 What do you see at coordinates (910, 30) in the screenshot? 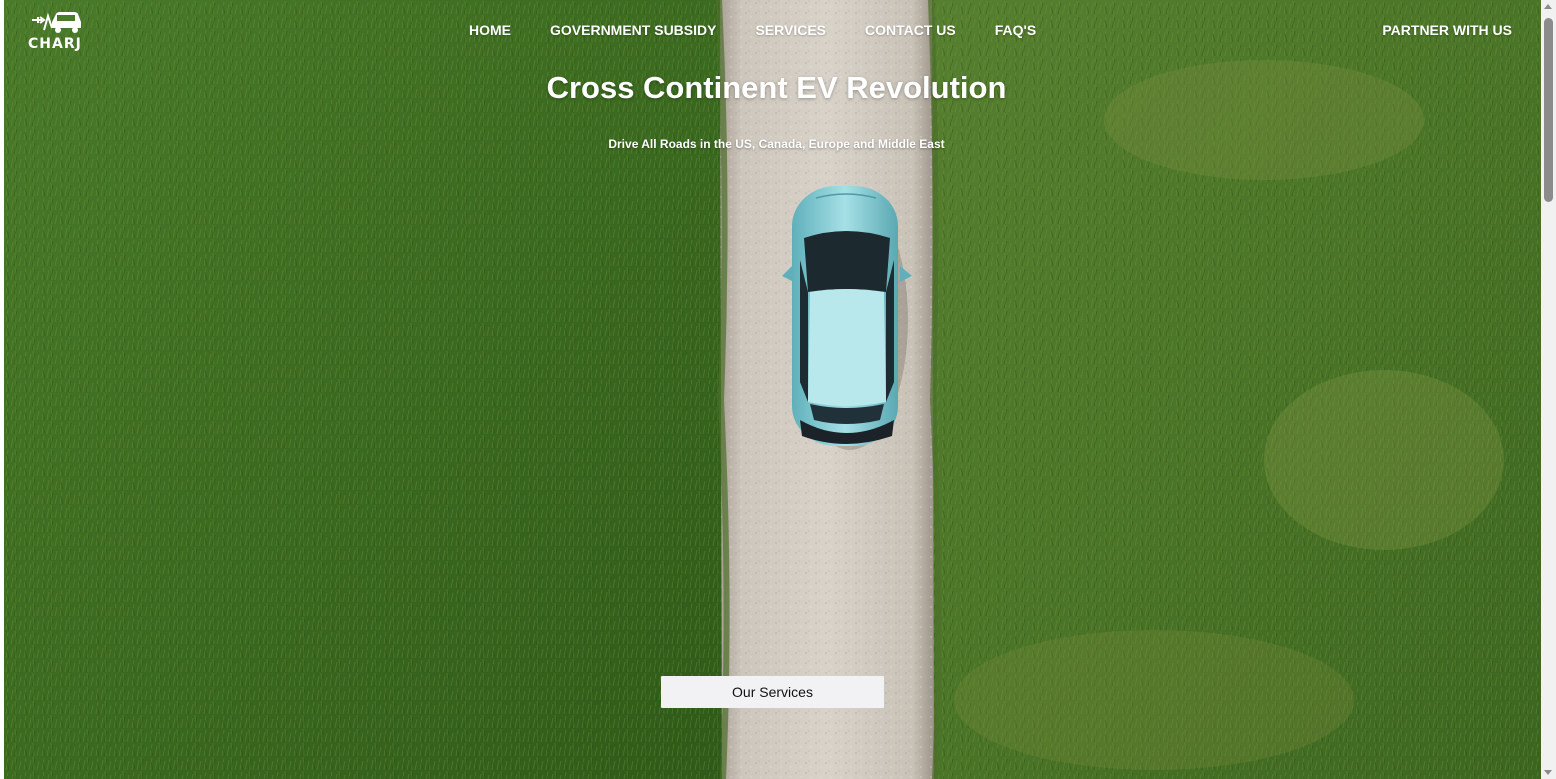
I see `nav-contact-us: CONTACT US` at bounding box center [910, 30].